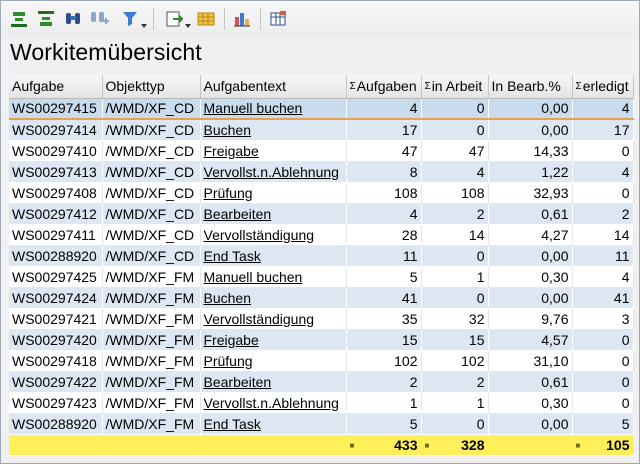 This screenshot has height=464, width=640. I want to click on cell-aufgaben: 108, so click(384, 193).